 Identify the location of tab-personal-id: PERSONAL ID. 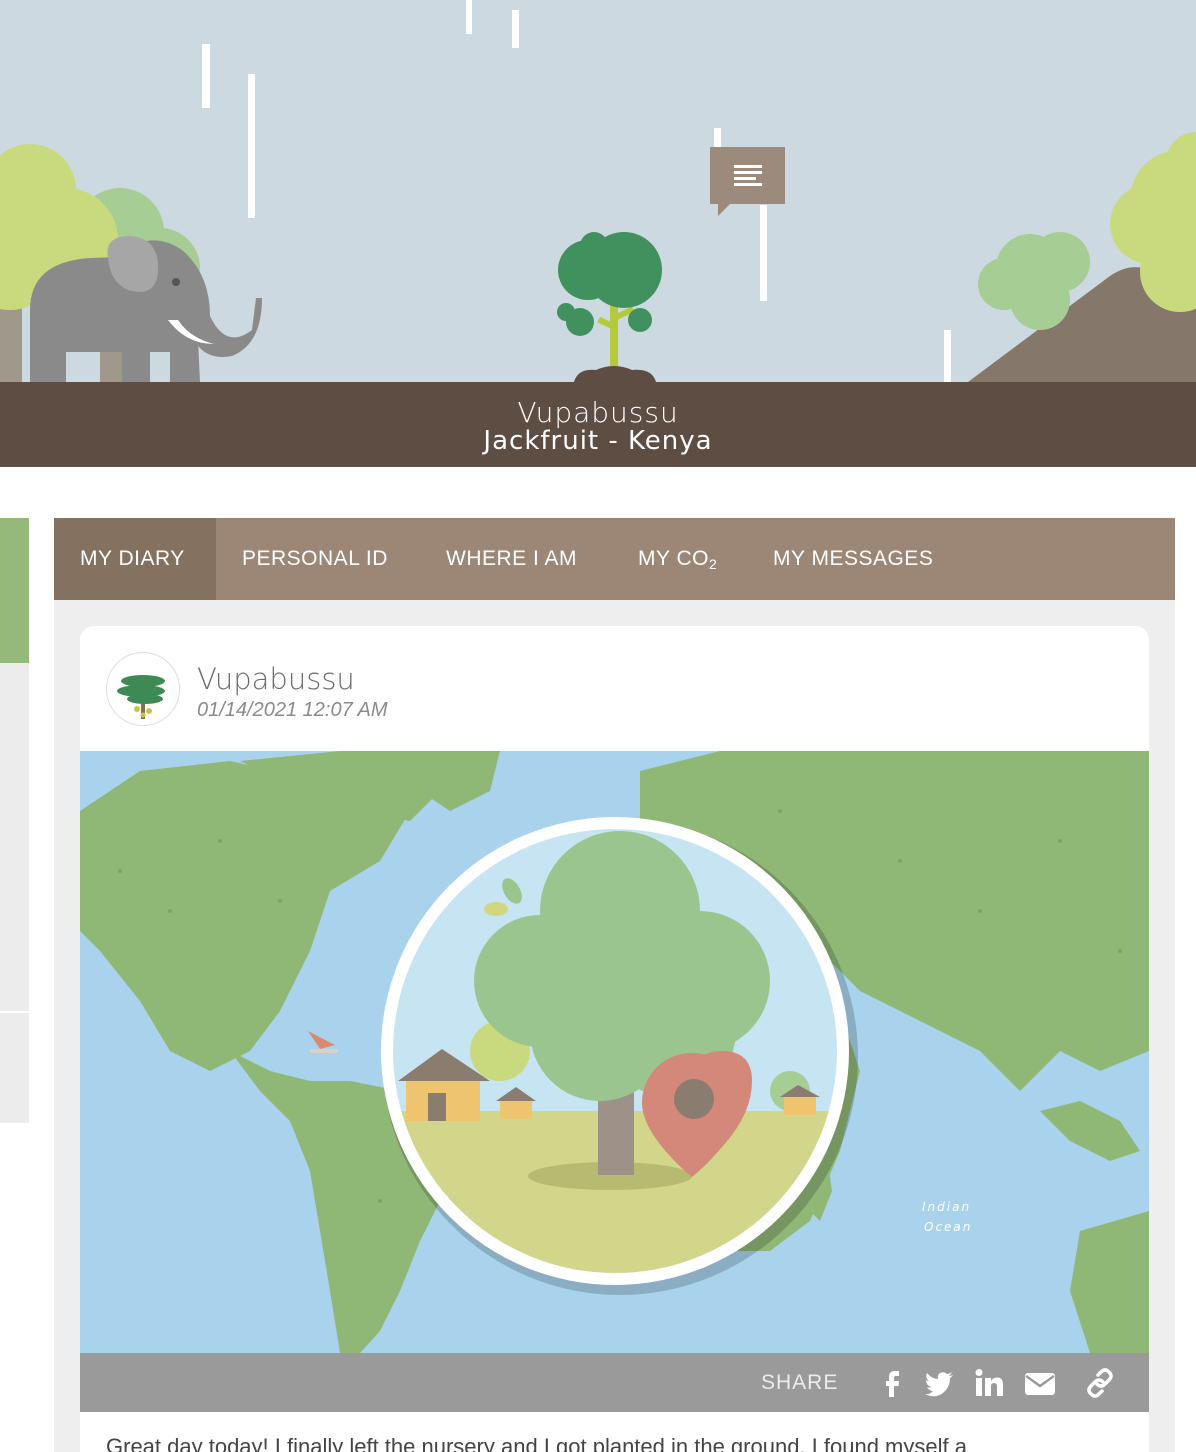
(315, 559).